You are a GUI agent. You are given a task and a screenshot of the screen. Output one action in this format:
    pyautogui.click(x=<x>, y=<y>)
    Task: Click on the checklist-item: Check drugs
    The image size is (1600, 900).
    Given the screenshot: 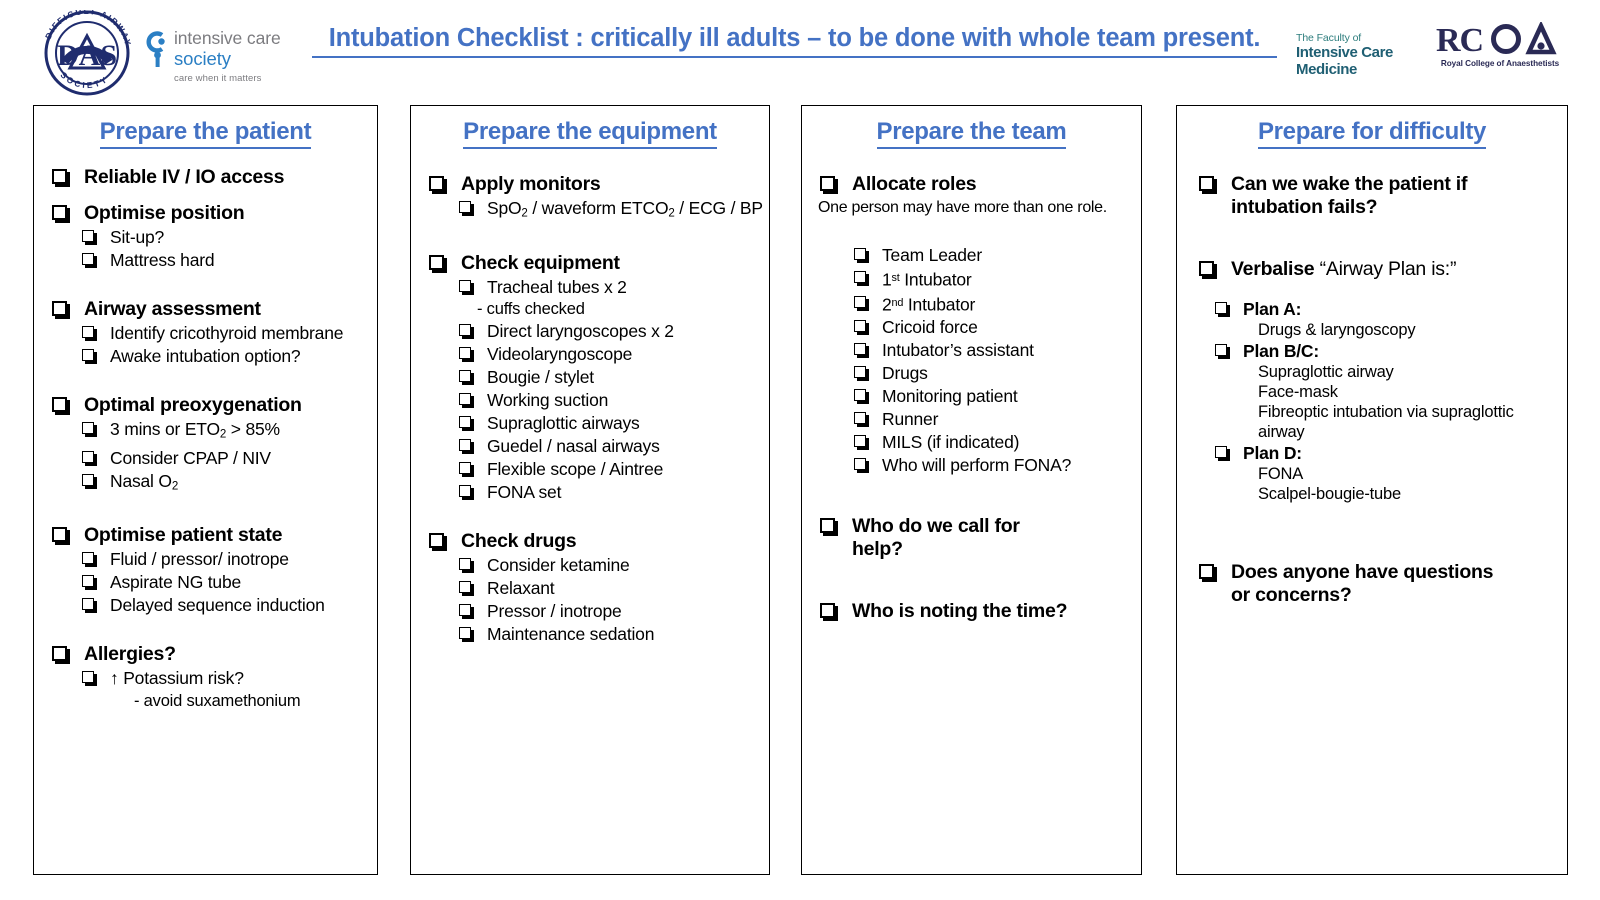 What is the action you would take?
    pyautogui.click(x=591, y=541)
    